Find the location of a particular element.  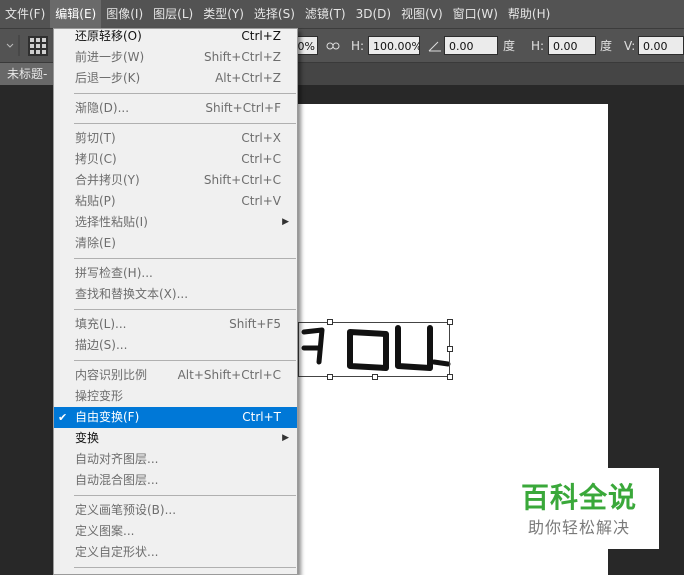

menu-item-copy-merged: 合并拷贝(Y) Shift+Ctrl+C is located at coordinates (175, 180).